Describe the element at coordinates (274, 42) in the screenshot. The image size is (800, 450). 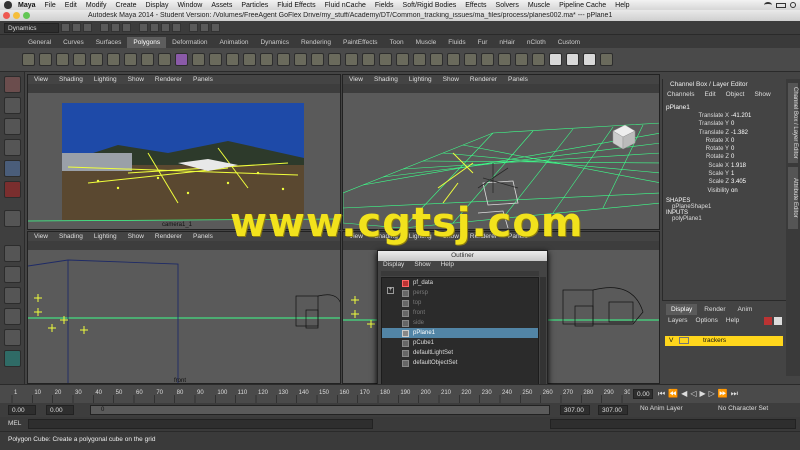
I see `shelf-tab-dynamics: Dynamics` at that location.